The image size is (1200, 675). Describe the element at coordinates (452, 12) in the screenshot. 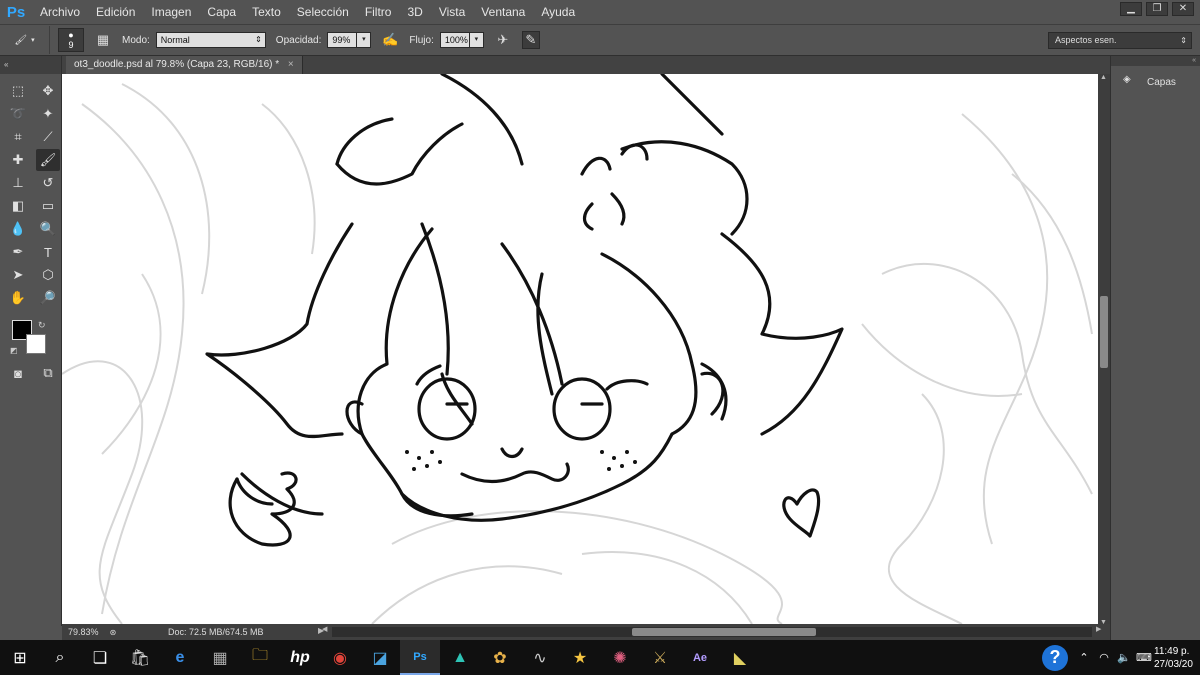

I see `menu-vista: Vista` at that location.